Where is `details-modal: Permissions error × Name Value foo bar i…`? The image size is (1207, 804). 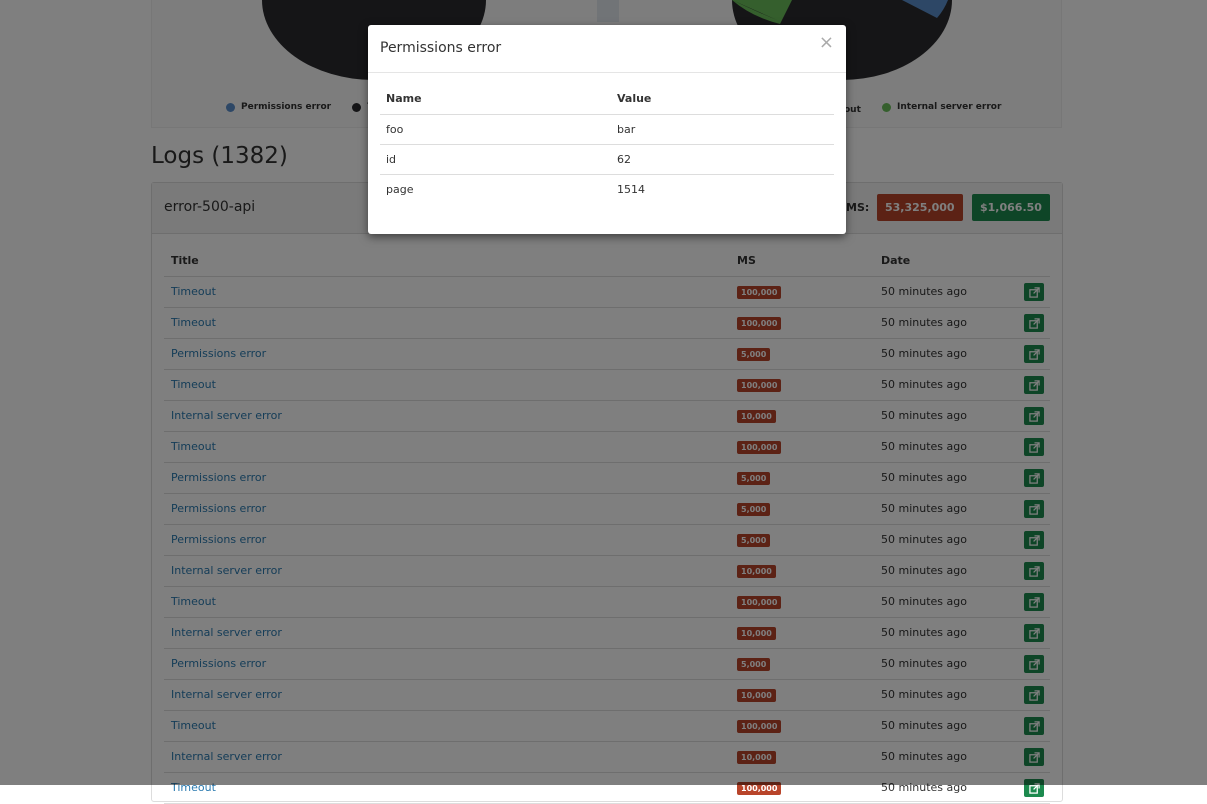 details-modal: Permissions error × Name Value foo bar i… is located at coordinates (607, 129).